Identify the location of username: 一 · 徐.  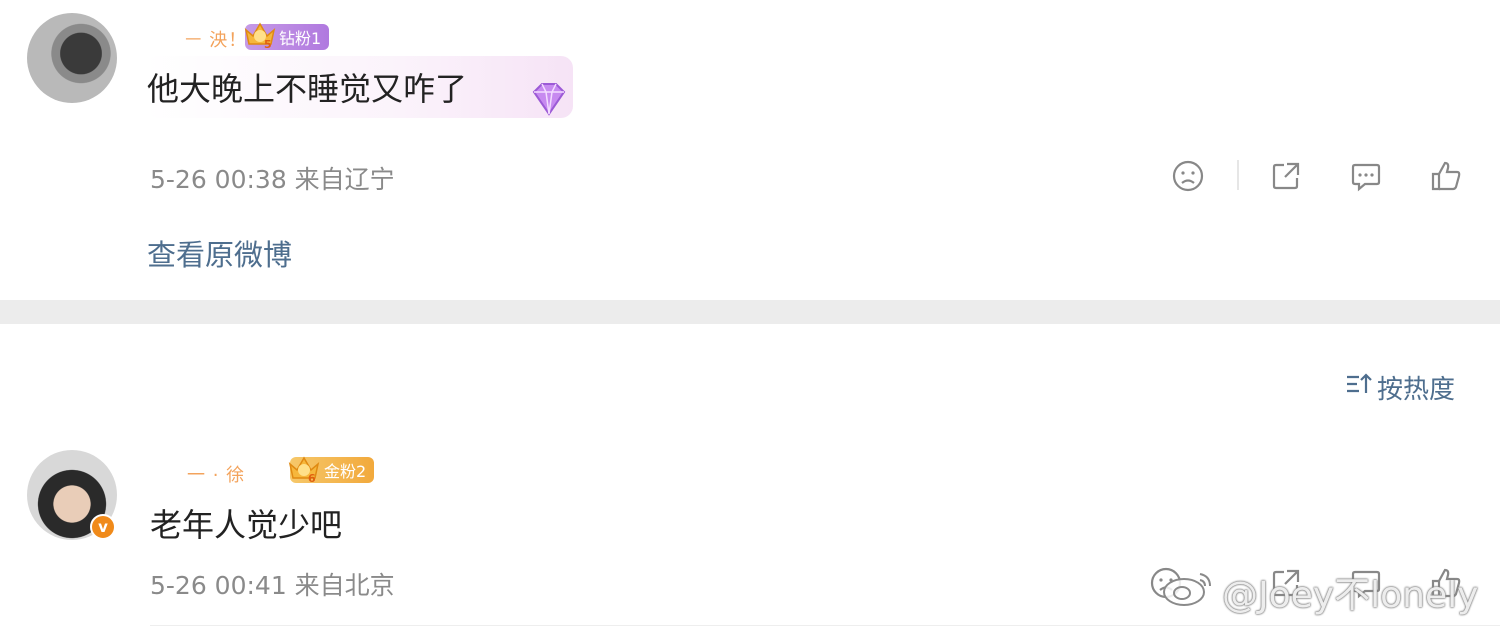
(216, 474).